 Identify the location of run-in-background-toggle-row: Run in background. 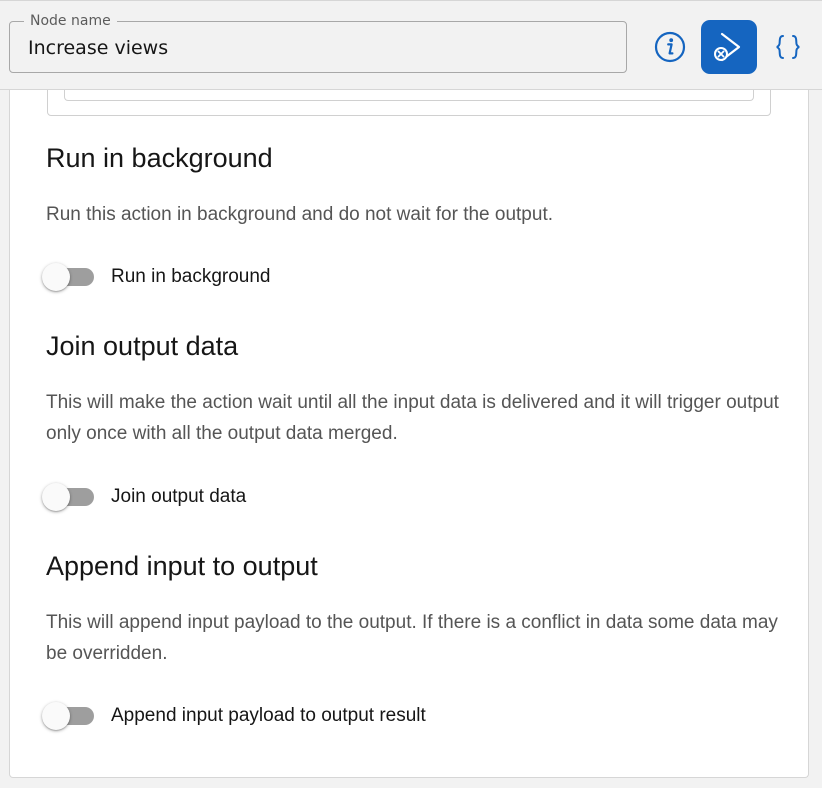
(156, 277).